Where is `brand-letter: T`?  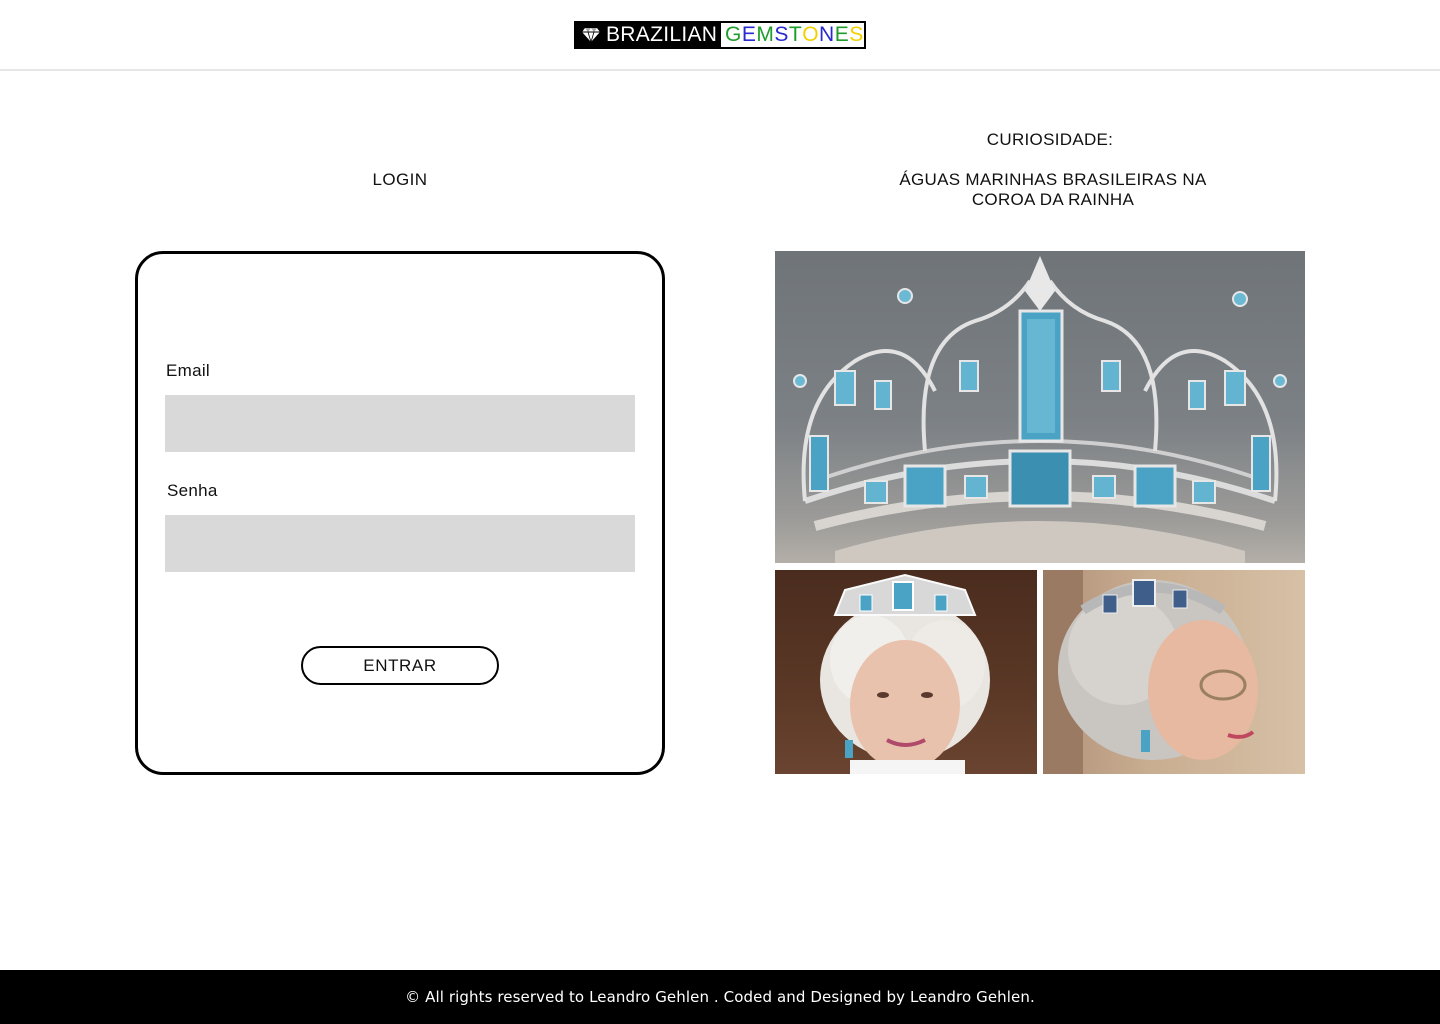 brand-letter: T is located at coordinates (795, 34).